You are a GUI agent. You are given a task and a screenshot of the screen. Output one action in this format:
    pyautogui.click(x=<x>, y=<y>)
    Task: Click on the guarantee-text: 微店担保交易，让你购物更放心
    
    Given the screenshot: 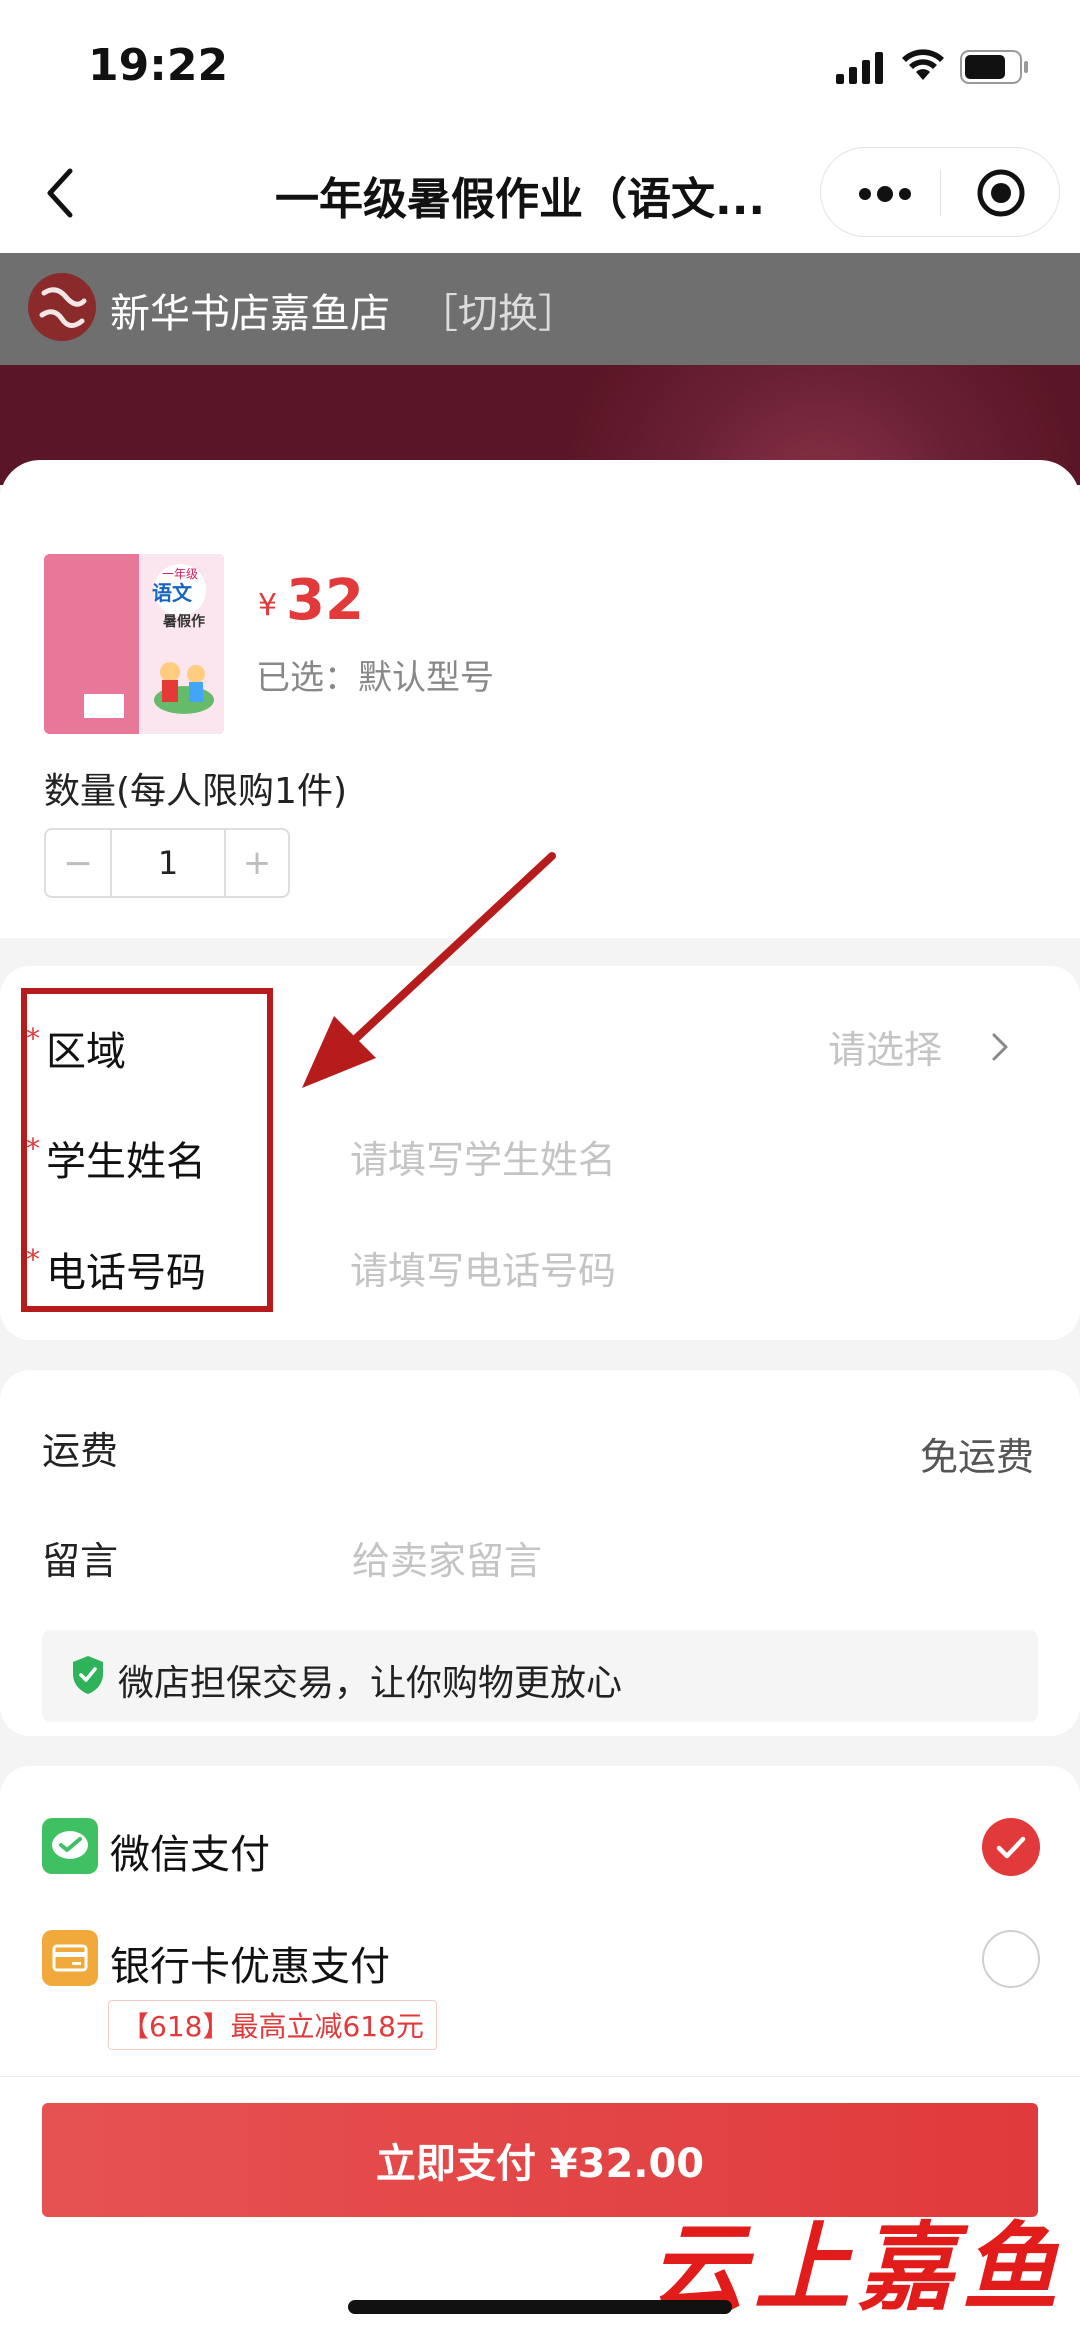 What is the action you would take?
    pyautogui.click(x=370, y=1683)
    